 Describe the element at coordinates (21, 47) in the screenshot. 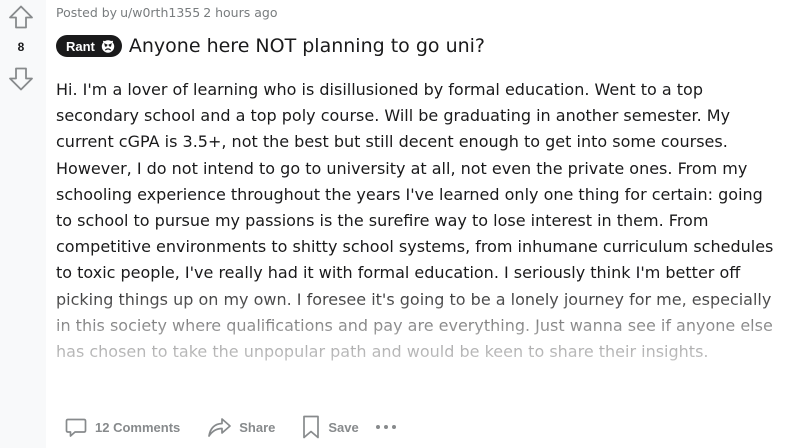

I see `vote-score: 8` at that location.